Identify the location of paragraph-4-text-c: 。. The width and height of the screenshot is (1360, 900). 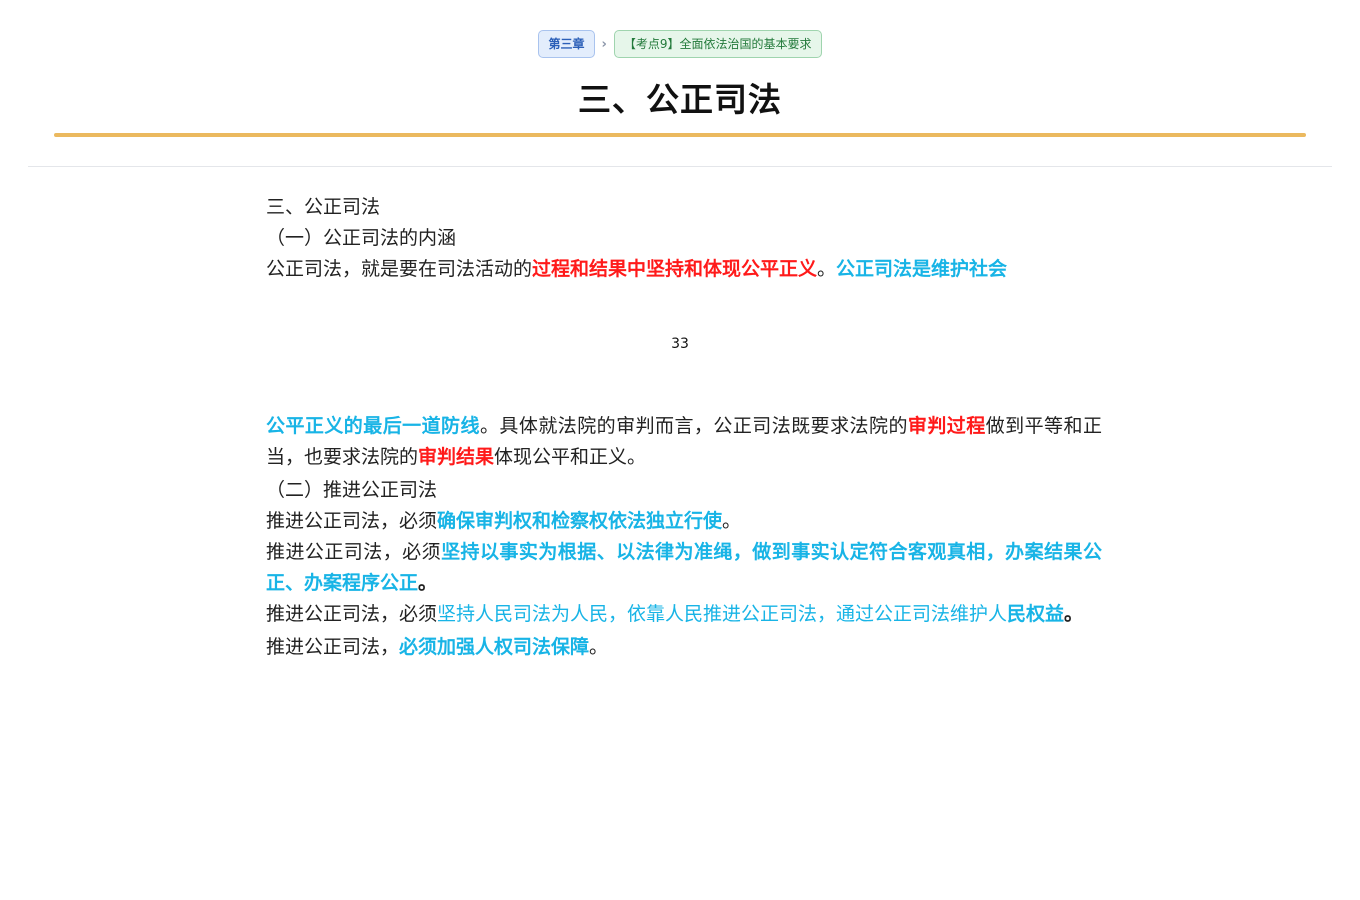
(428, 583).